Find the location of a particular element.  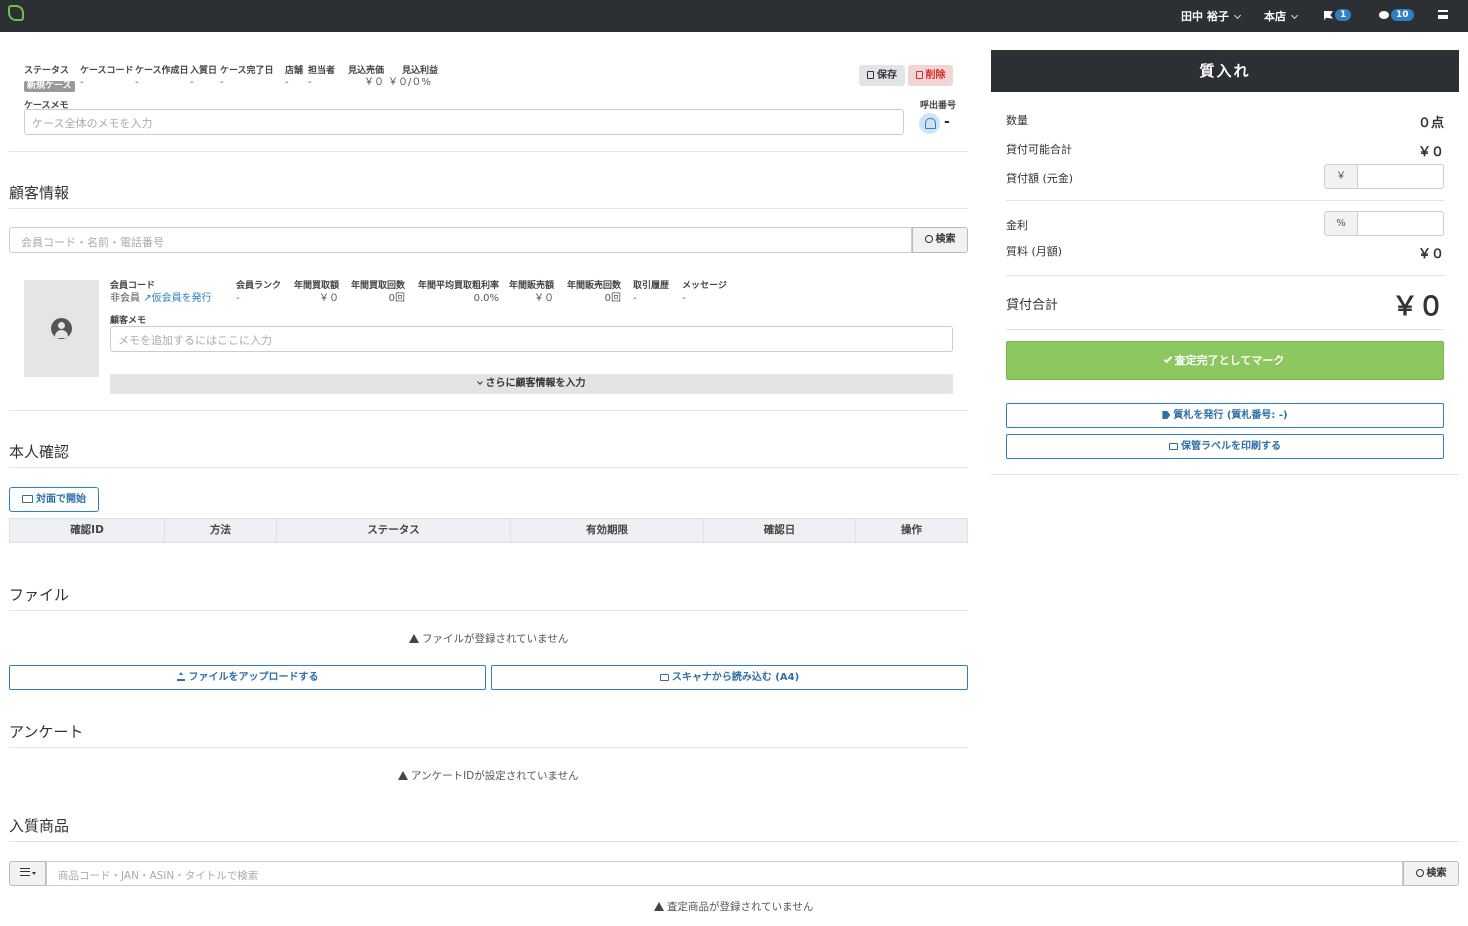

id-card-icon is located at coordinates (27, 499).